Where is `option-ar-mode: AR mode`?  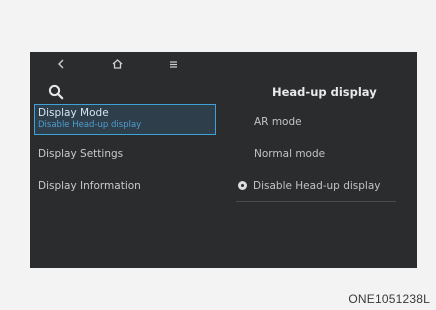 option-ar-mode: AR mode is located at coordinates (278, 122).